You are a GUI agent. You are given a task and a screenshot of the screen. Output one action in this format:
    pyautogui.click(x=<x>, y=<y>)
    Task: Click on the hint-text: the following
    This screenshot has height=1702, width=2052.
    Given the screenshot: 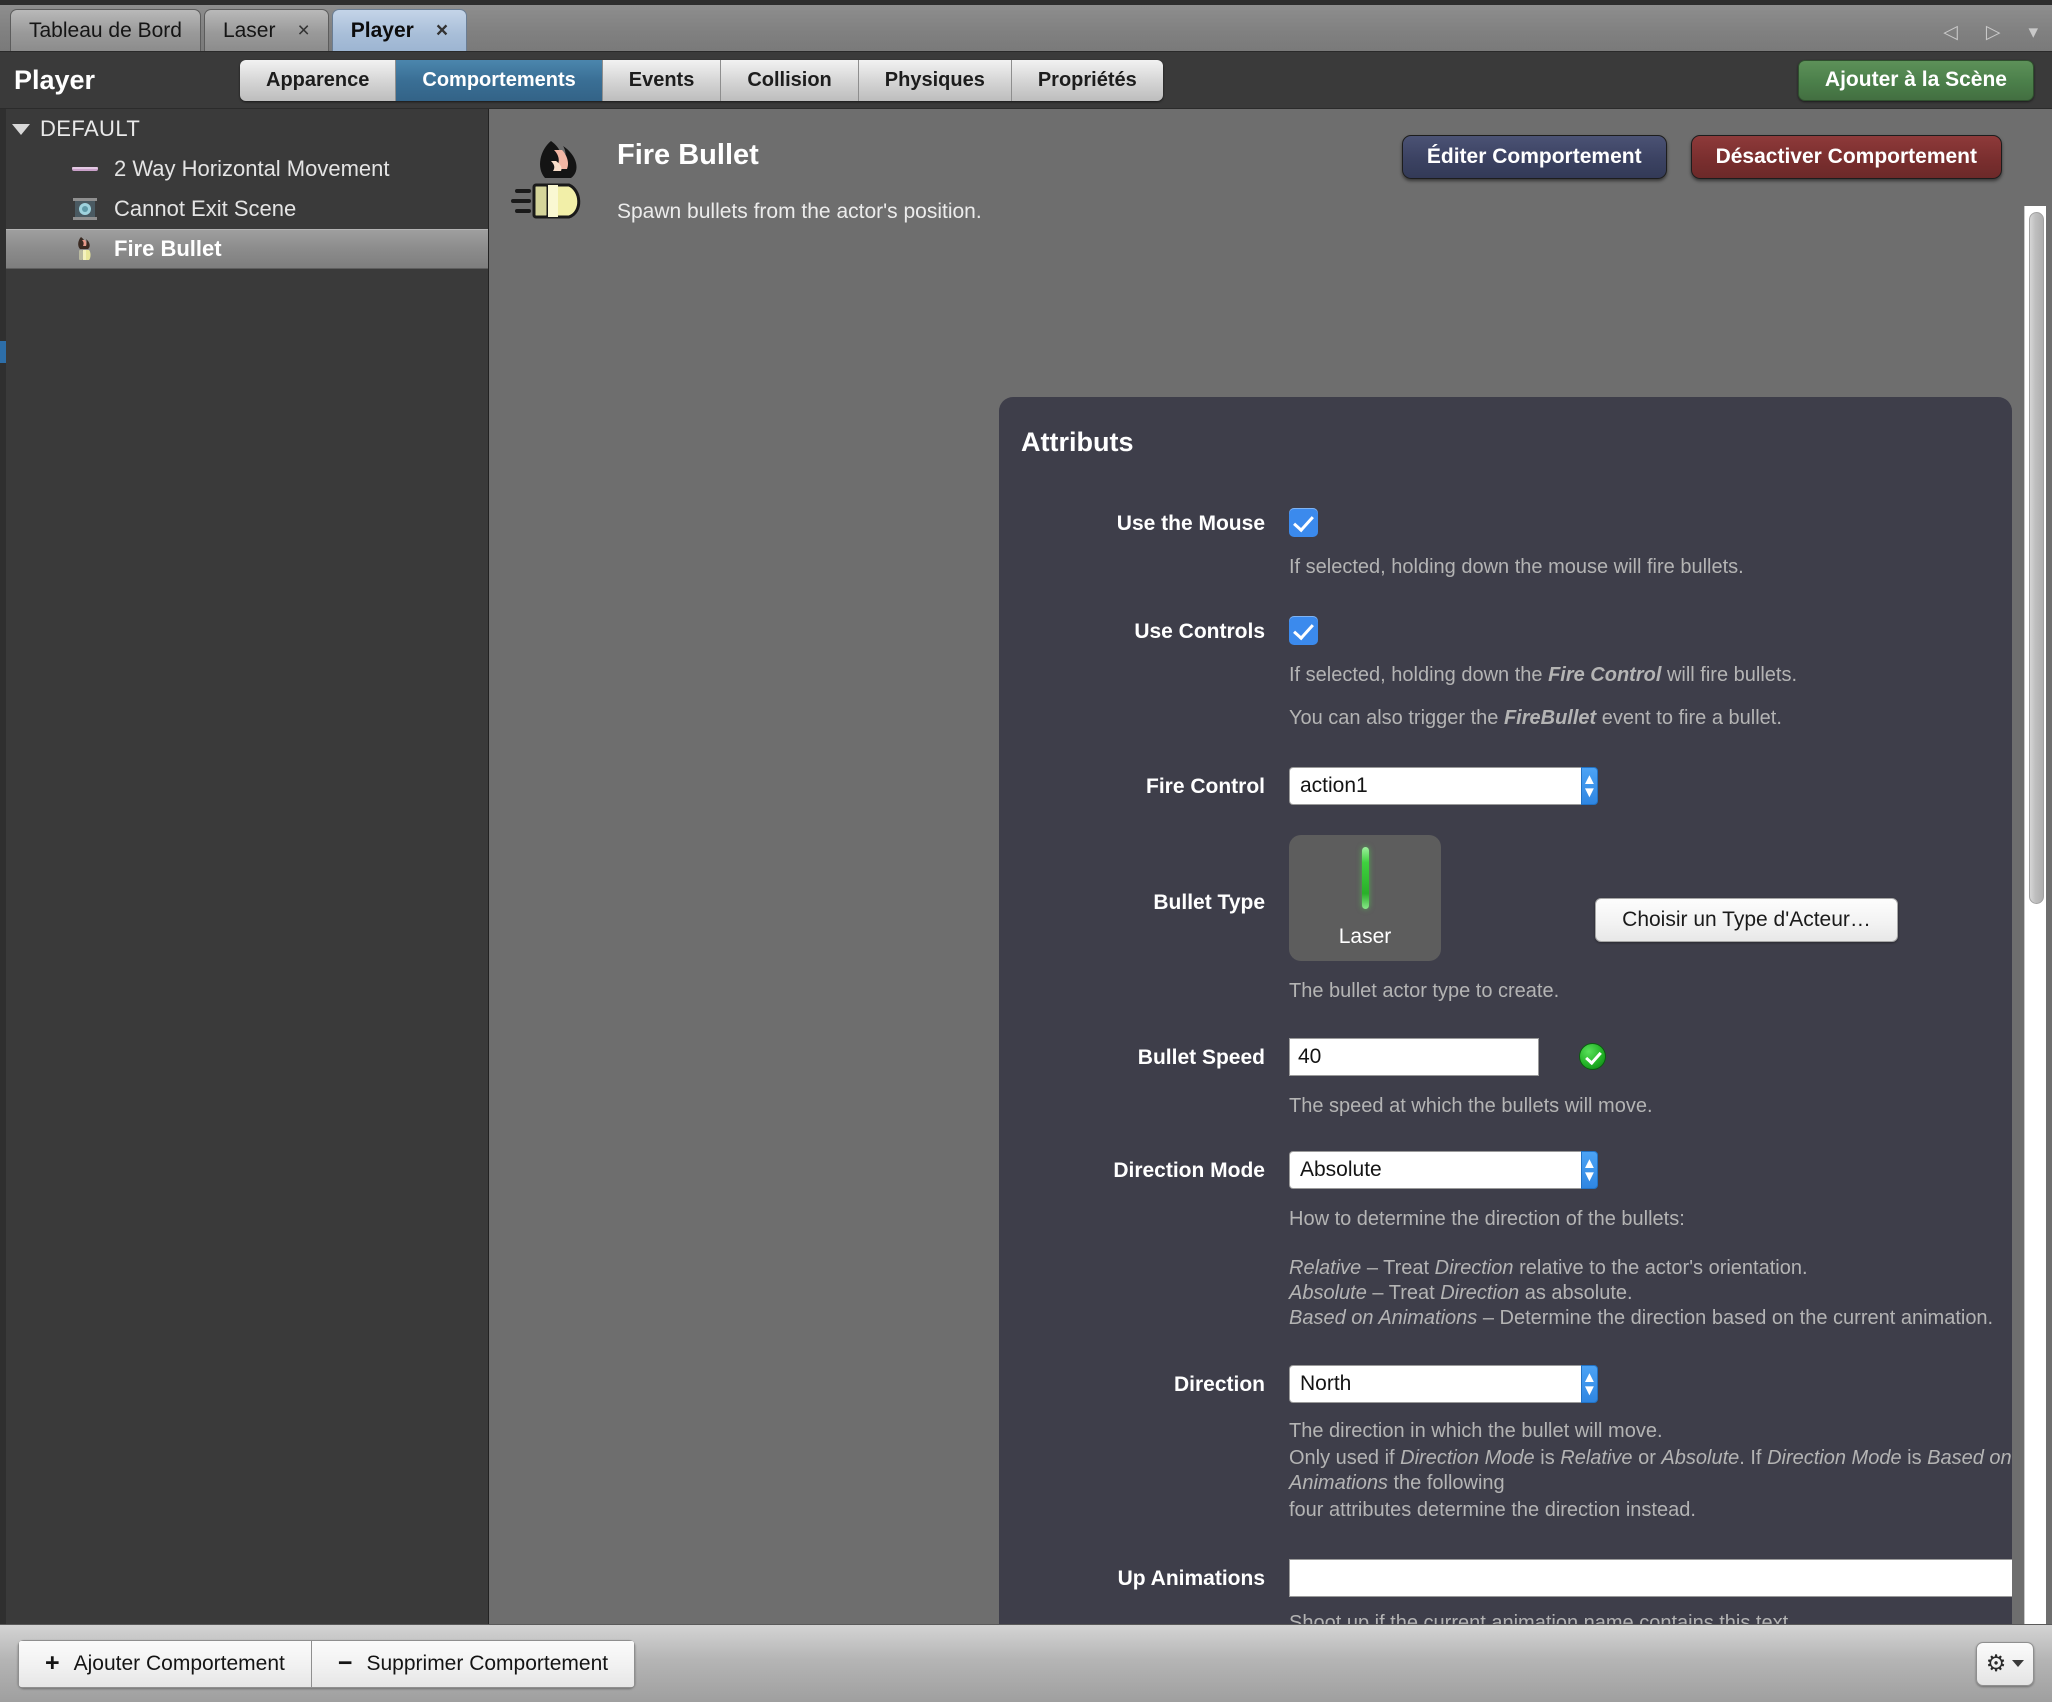 What is the action you would take?
    pyautogui.click(x=1446, y=1483)
    